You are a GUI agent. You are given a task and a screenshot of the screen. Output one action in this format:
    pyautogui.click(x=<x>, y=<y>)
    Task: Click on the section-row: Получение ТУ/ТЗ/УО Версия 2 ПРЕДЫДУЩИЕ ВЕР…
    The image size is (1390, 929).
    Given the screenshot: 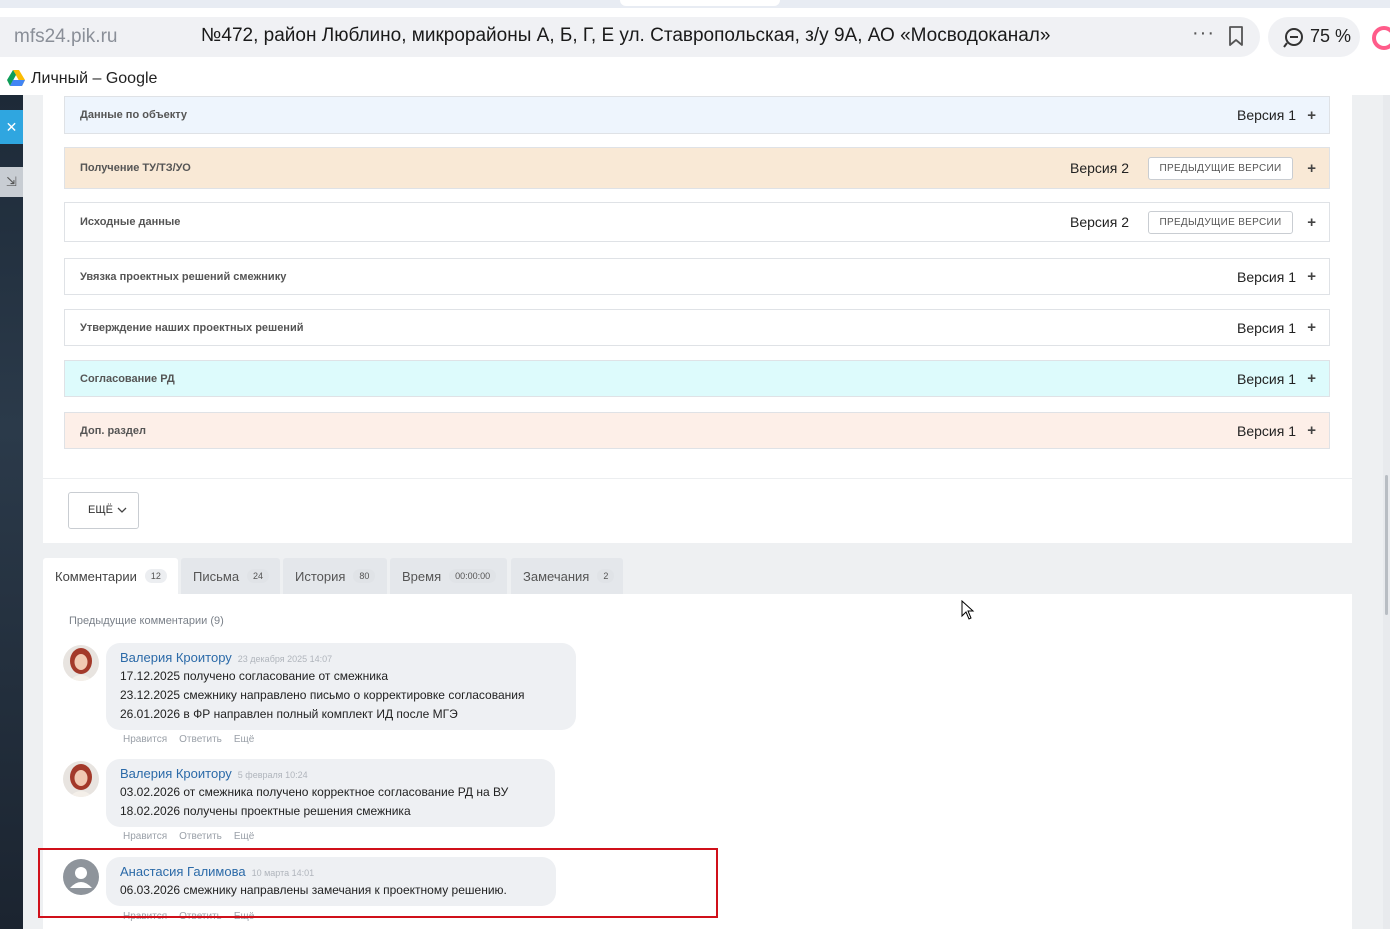 What is the action you would take?
    pyautogui.click(x=697, y=168)
    